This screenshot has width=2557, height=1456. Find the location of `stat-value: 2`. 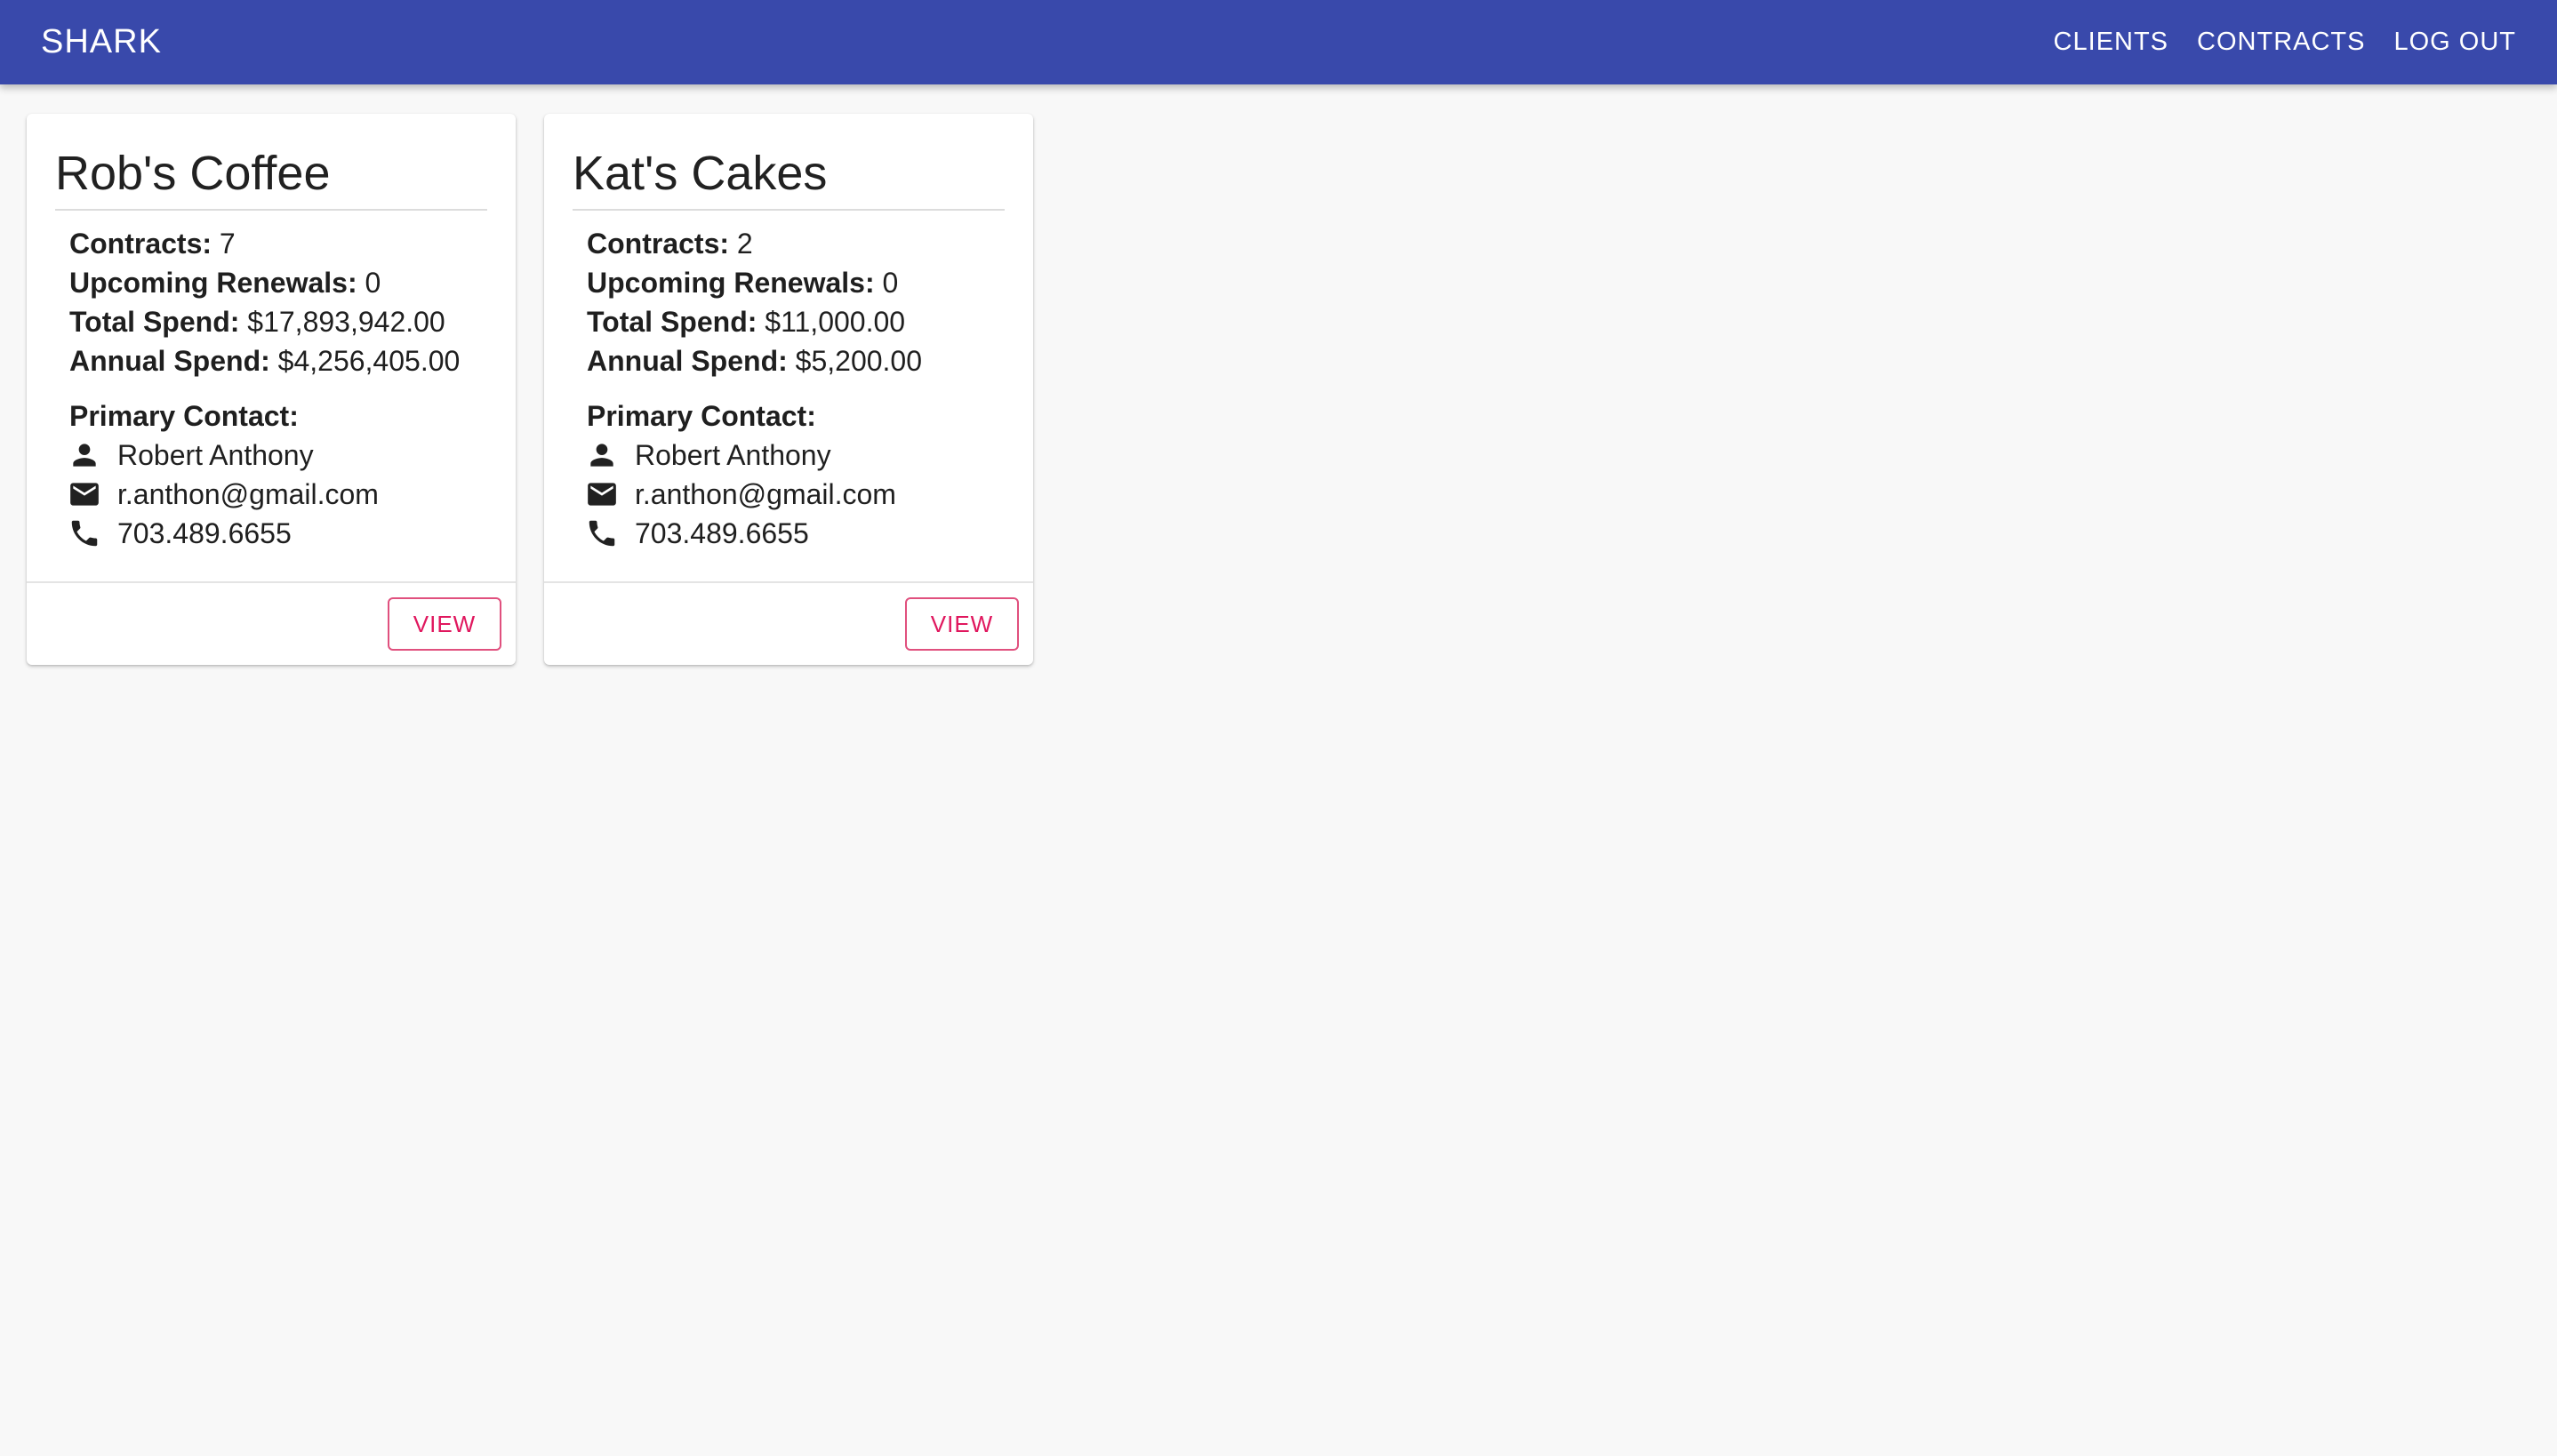

stat-value: 2 is located at coordinates (744, 244).